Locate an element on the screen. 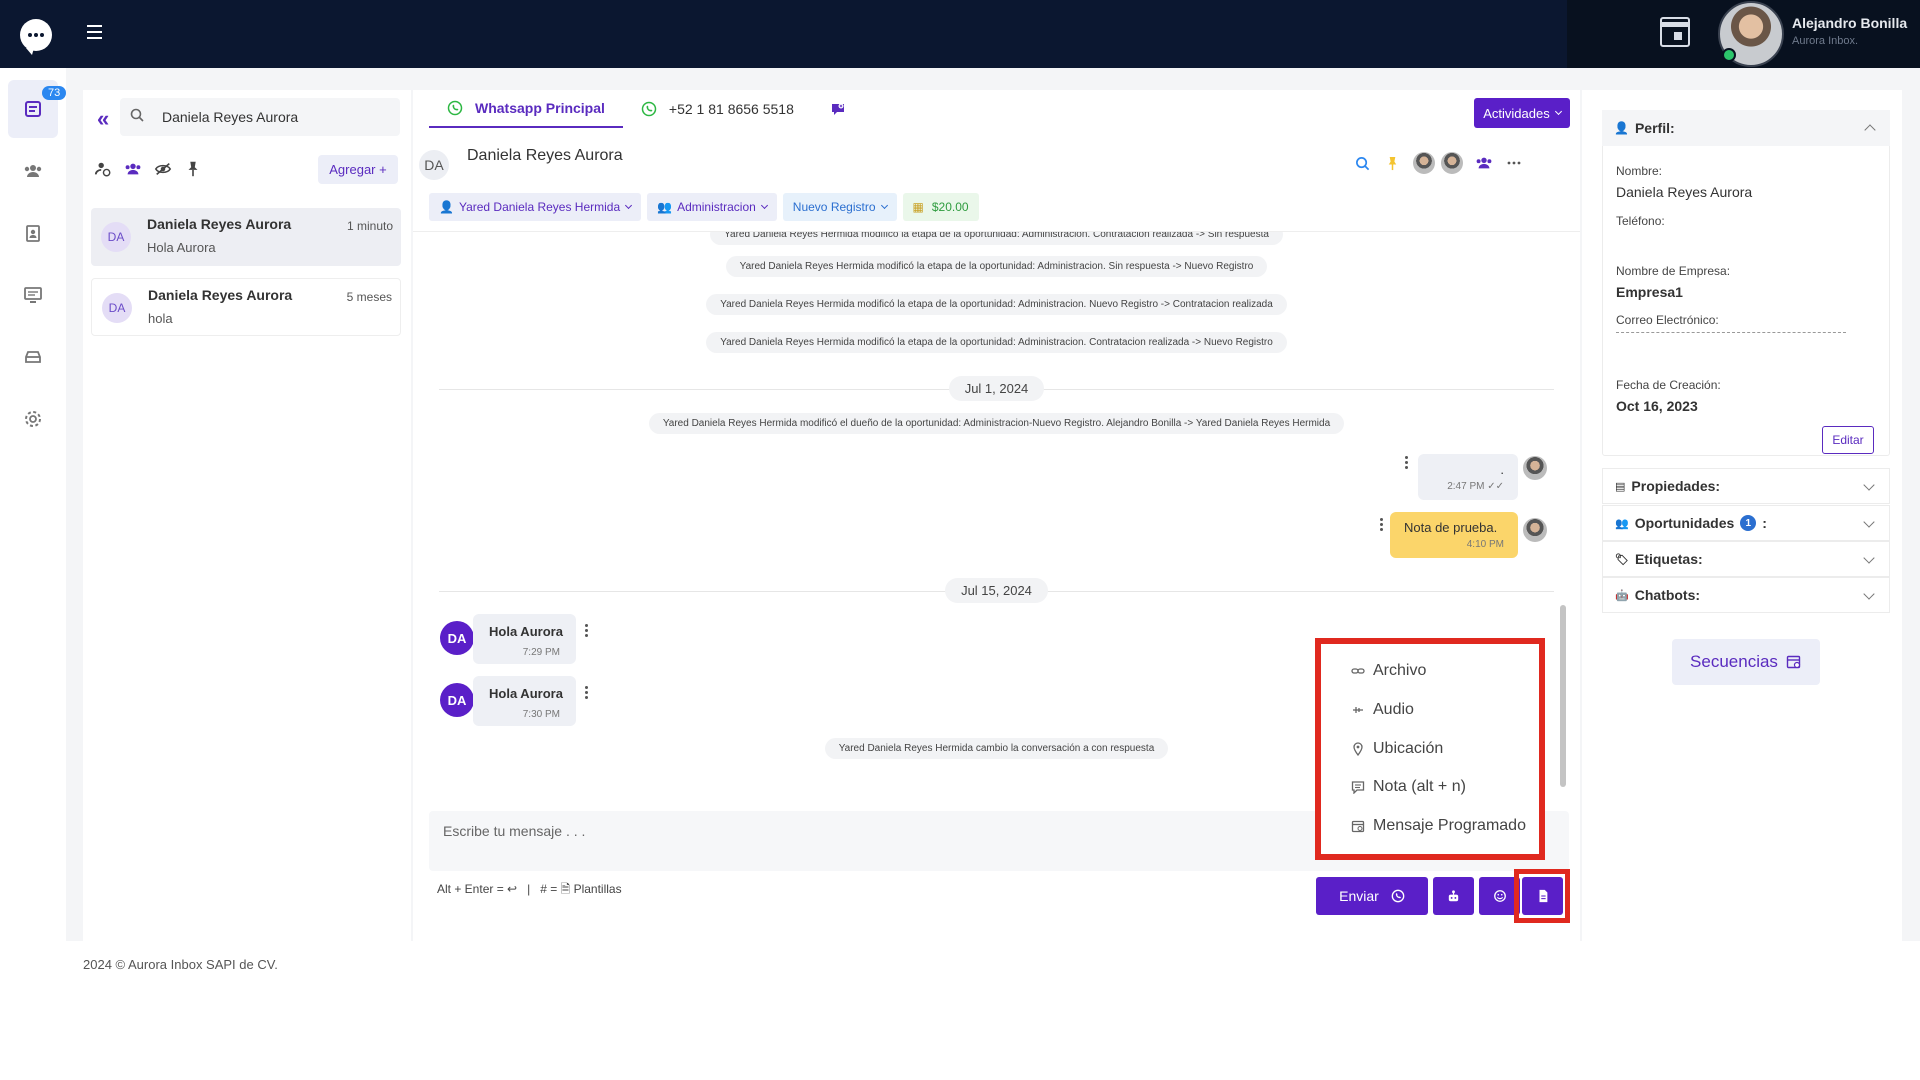 The width and height of the screenshot is (1920, 1080). app-logo-icon is located at coordinates (36, 37).